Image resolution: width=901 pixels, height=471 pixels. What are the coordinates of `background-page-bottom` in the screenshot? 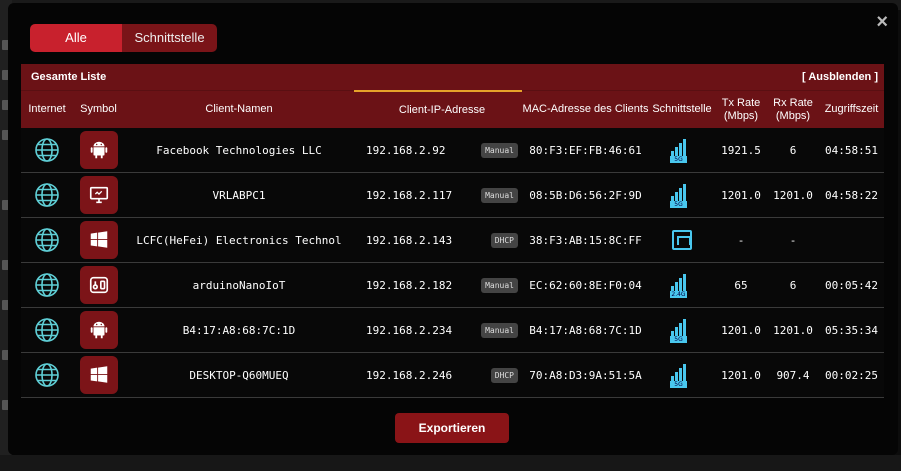 It's located at (450, 463).